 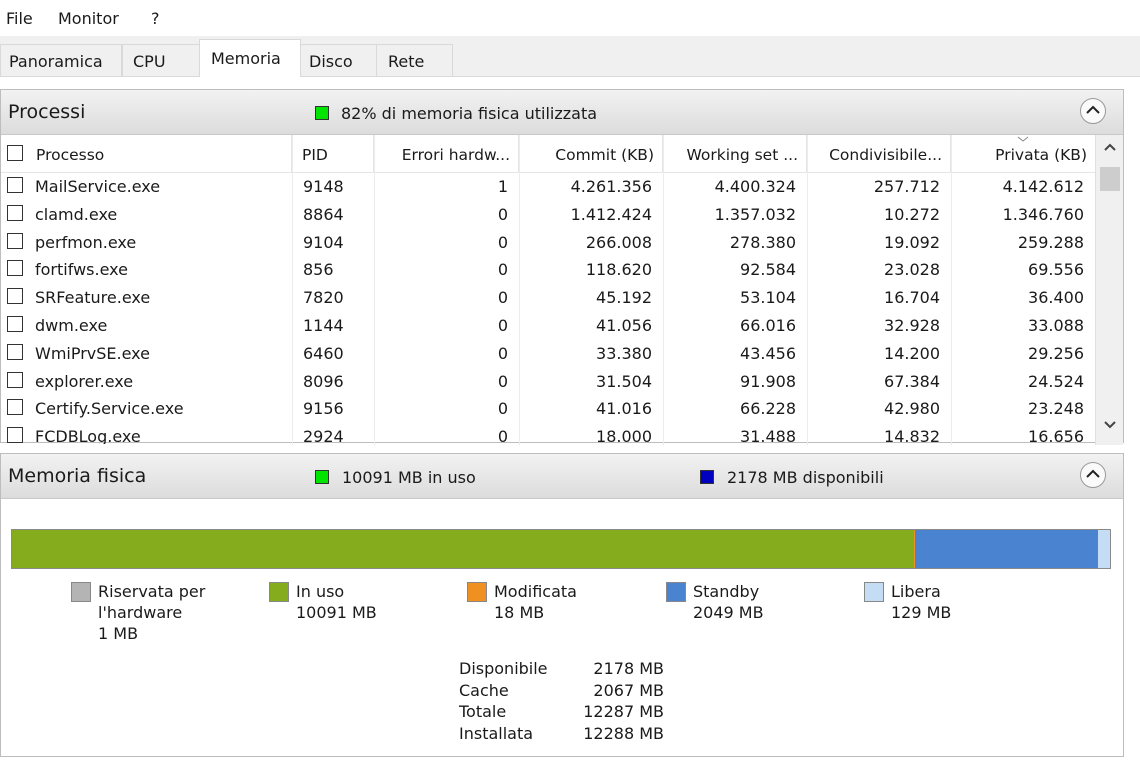 I want to click on scroll-thumb, so click(x=1110, y=179).